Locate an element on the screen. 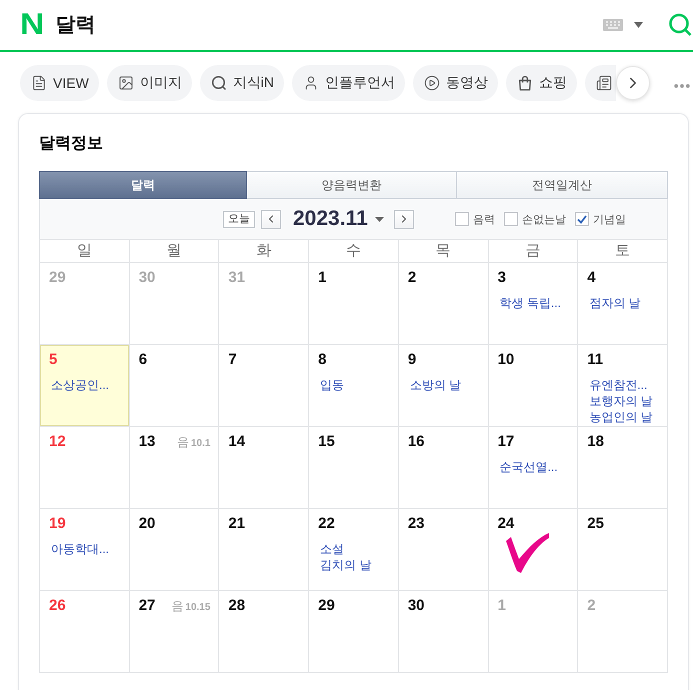 The width and height of the screenshot is (693, 690). day-cell: 15 is located at coordinates (354, 468).